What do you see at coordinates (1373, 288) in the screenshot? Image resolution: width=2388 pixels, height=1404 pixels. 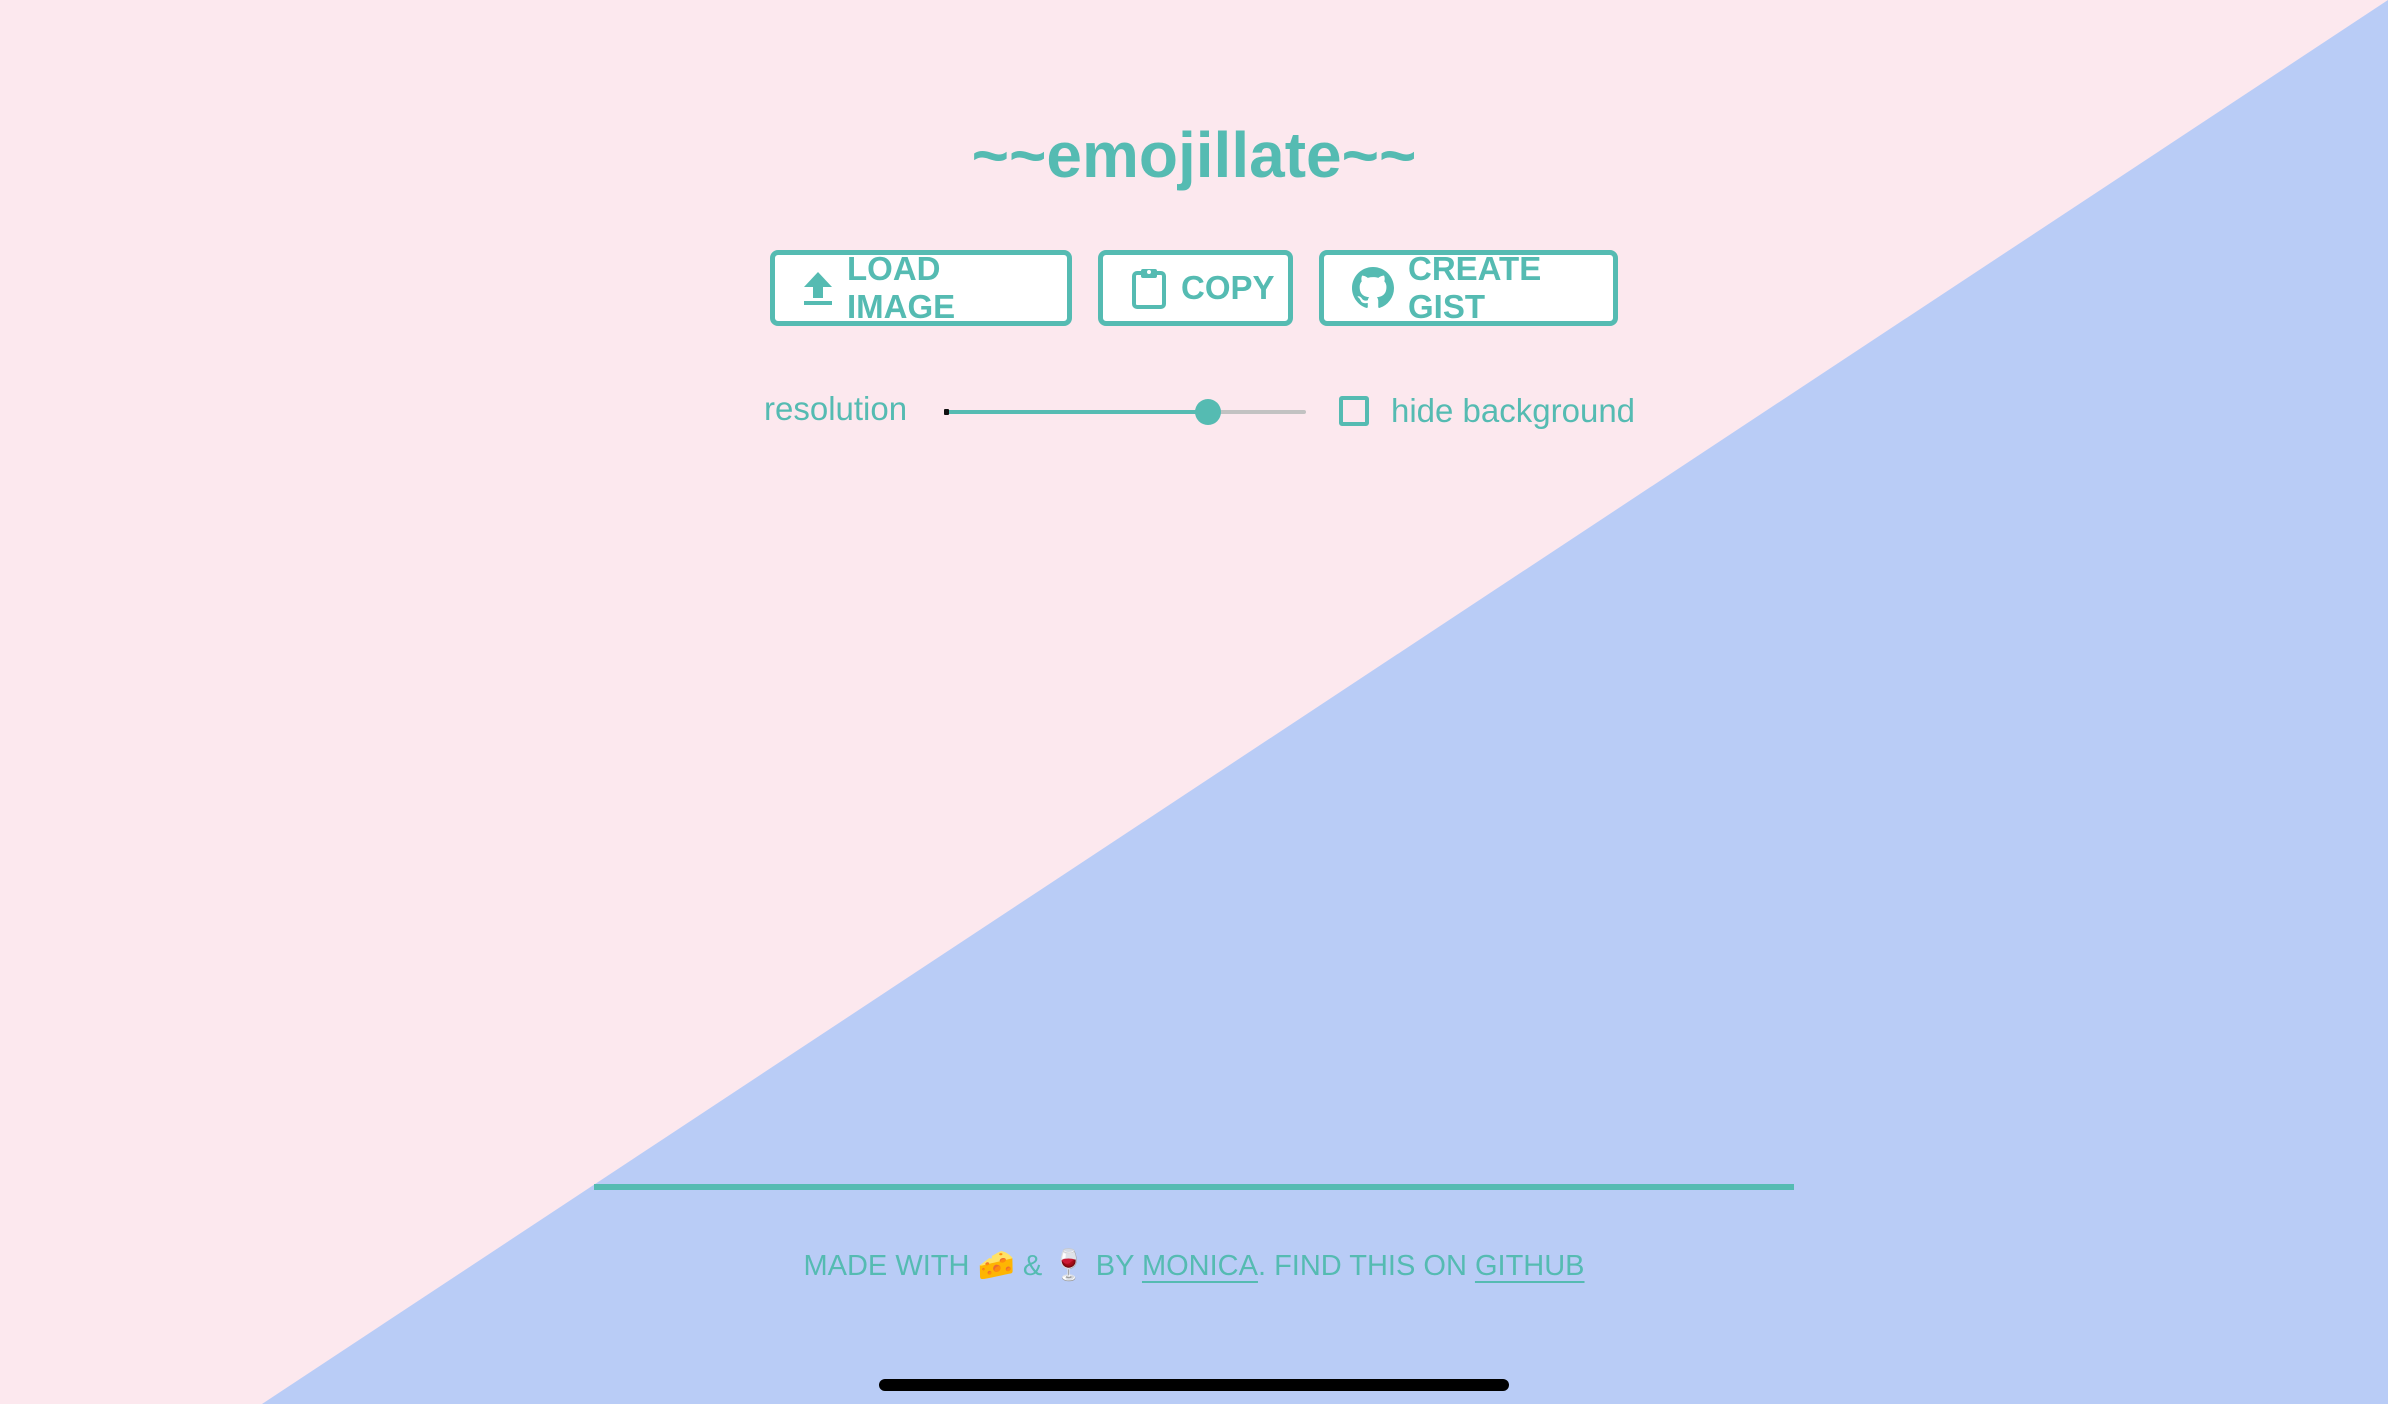 I see `github-icon` at bounding box center [1373, 288].